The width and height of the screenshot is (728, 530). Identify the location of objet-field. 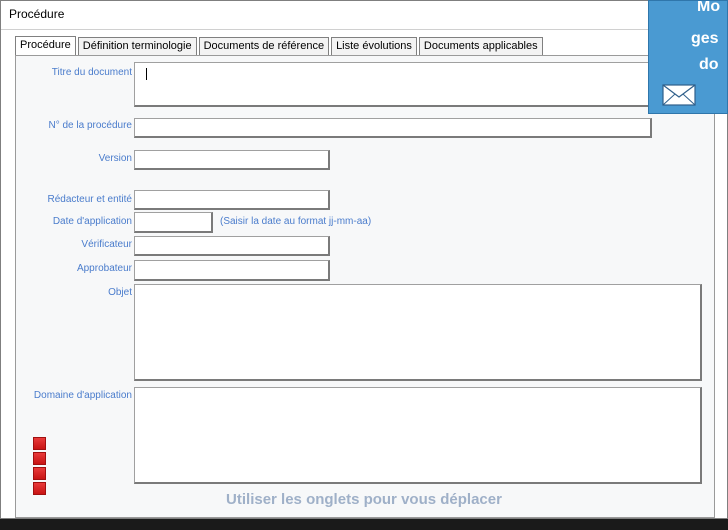
(418, 332).